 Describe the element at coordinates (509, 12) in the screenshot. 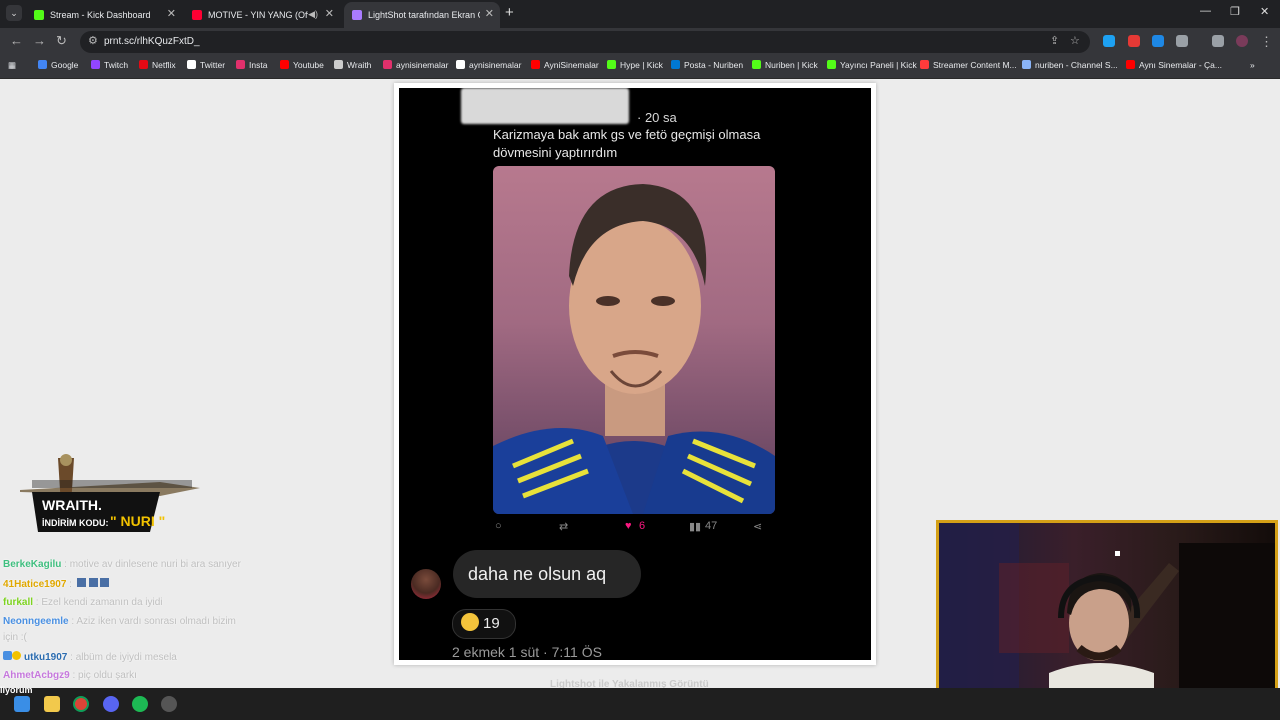

I see `new-tab-icon: +` at that location.